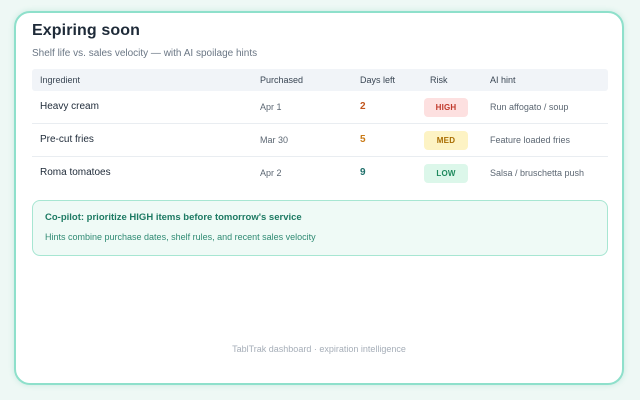  I want to click on days-left: 5, so click(363, 139).